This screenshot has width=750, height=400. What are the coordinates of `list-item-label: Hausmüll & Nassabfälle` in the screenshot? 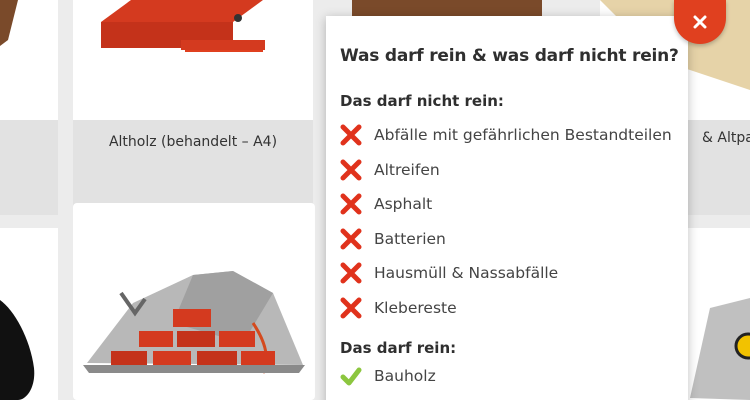 It's located at (466, 273).